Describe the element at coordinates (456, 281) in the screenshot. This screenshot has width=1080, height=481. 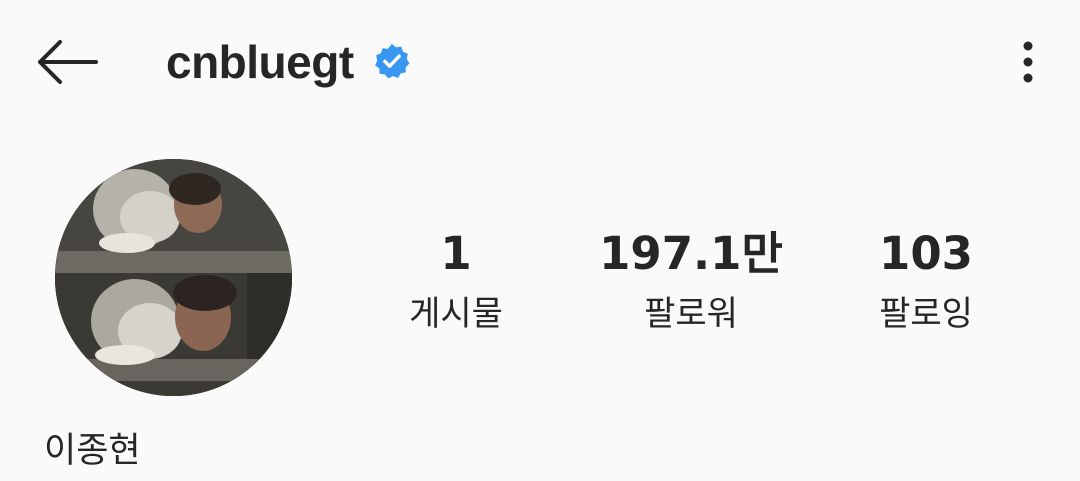
I see `posts-count-stat: 1 게시물` at that location.